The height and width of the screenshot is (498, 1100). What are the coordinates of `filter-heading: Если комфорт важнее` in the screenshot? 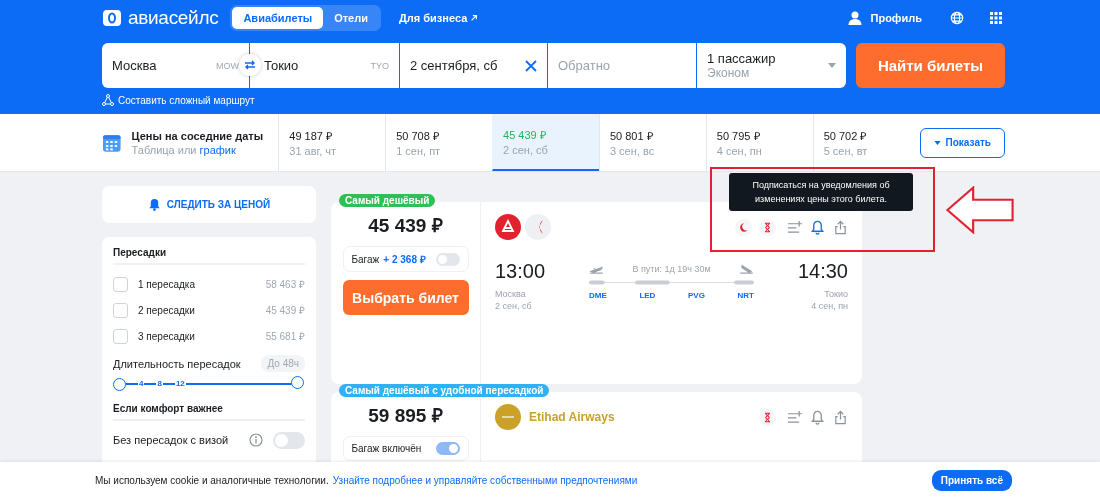 It's located at (168, 408).